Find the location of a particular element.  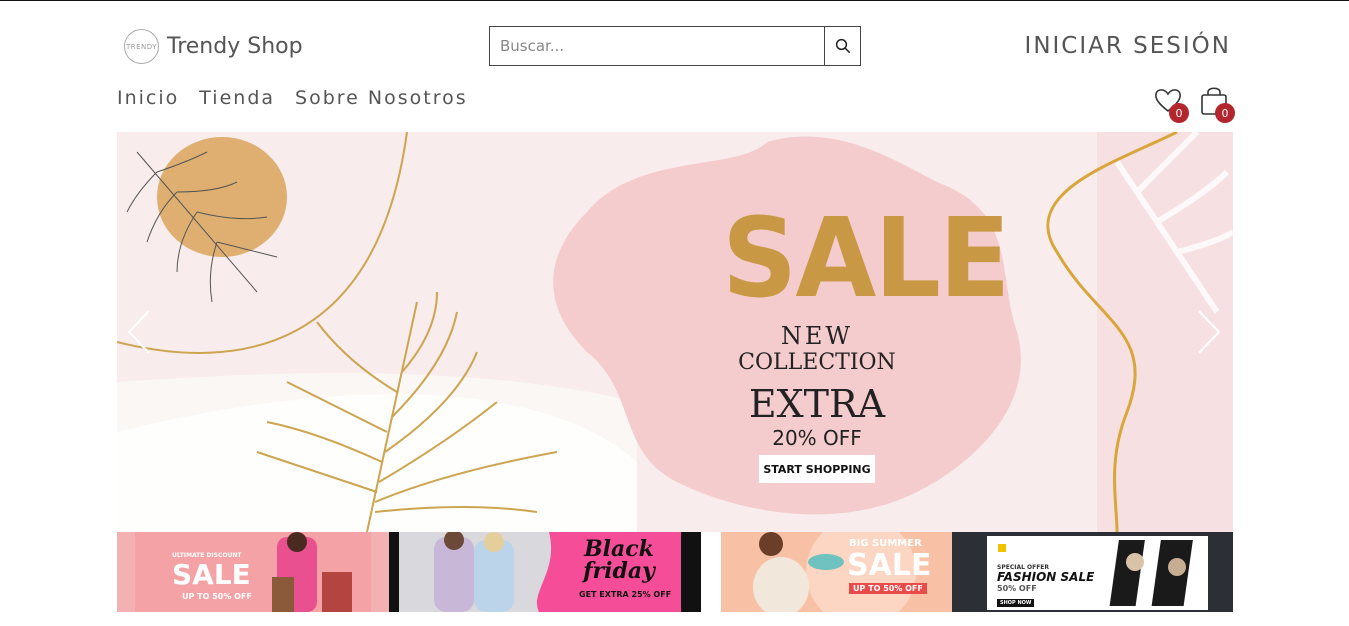

thumbnail-4-subtitle: 50% OFF is located at coordinates (1017, 588).